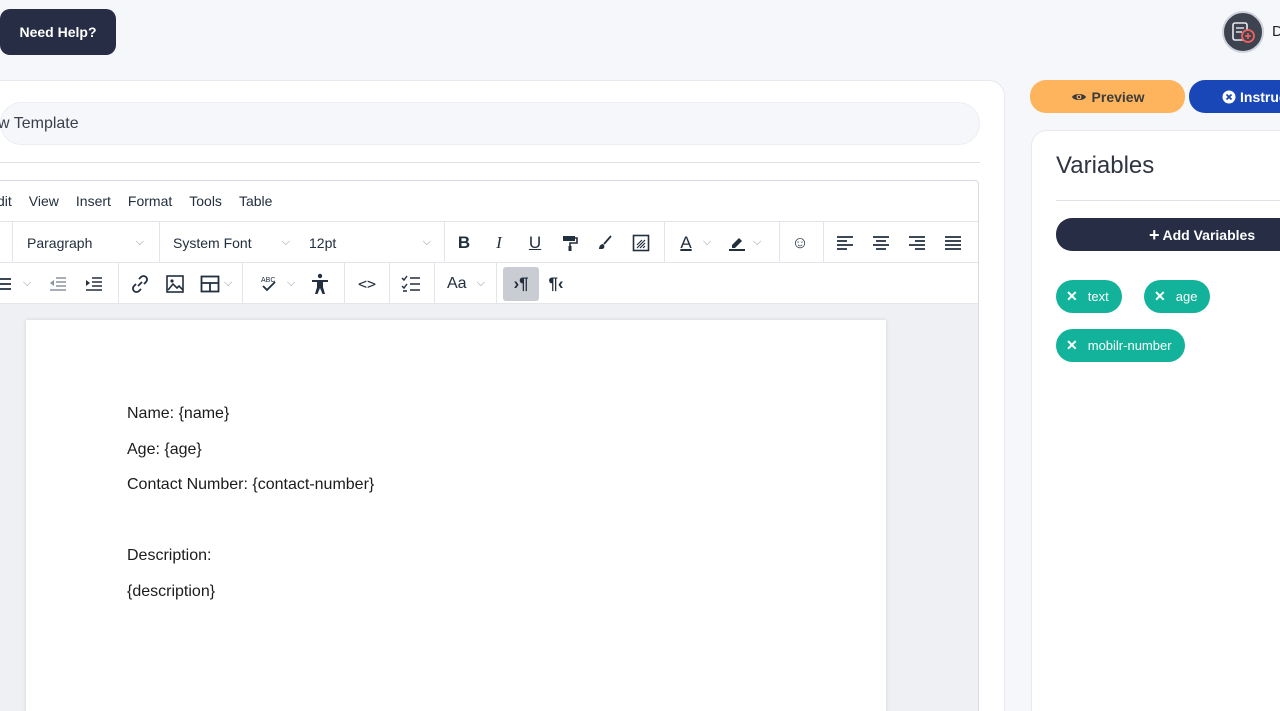 Image resolution: width=1280 pixels, height=711 pixels. Describe the element at coordinates (255, 201) in the screenshot. I see `menu-table: Table` at that location.